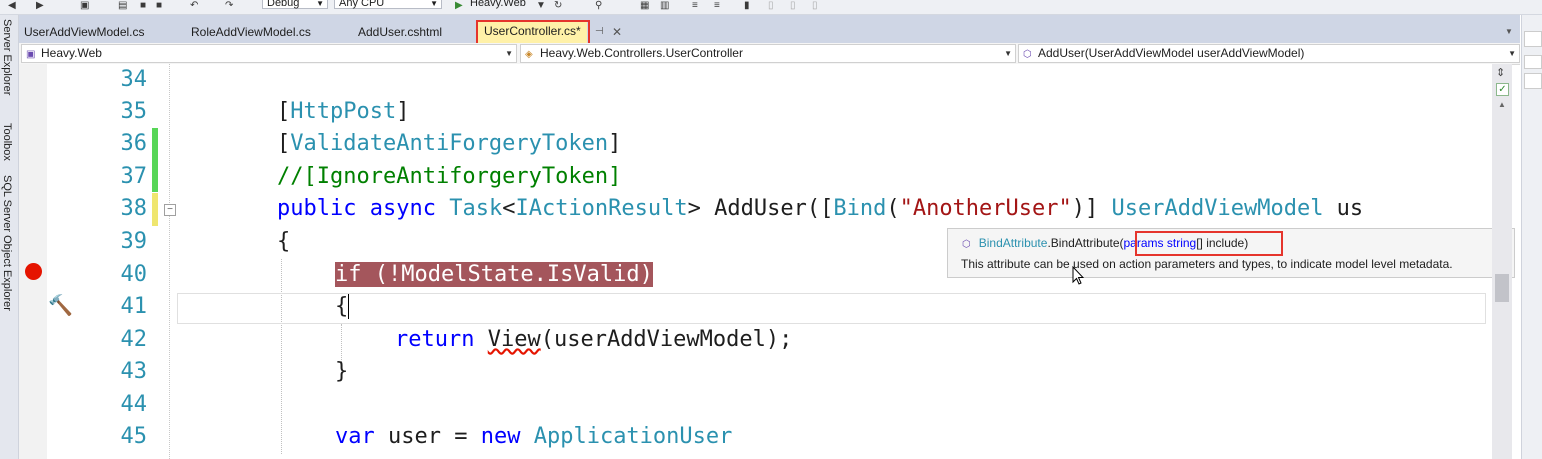  I want to click on project-dropdown: ▣ Heavy.Web ▼, so click(269, 53).